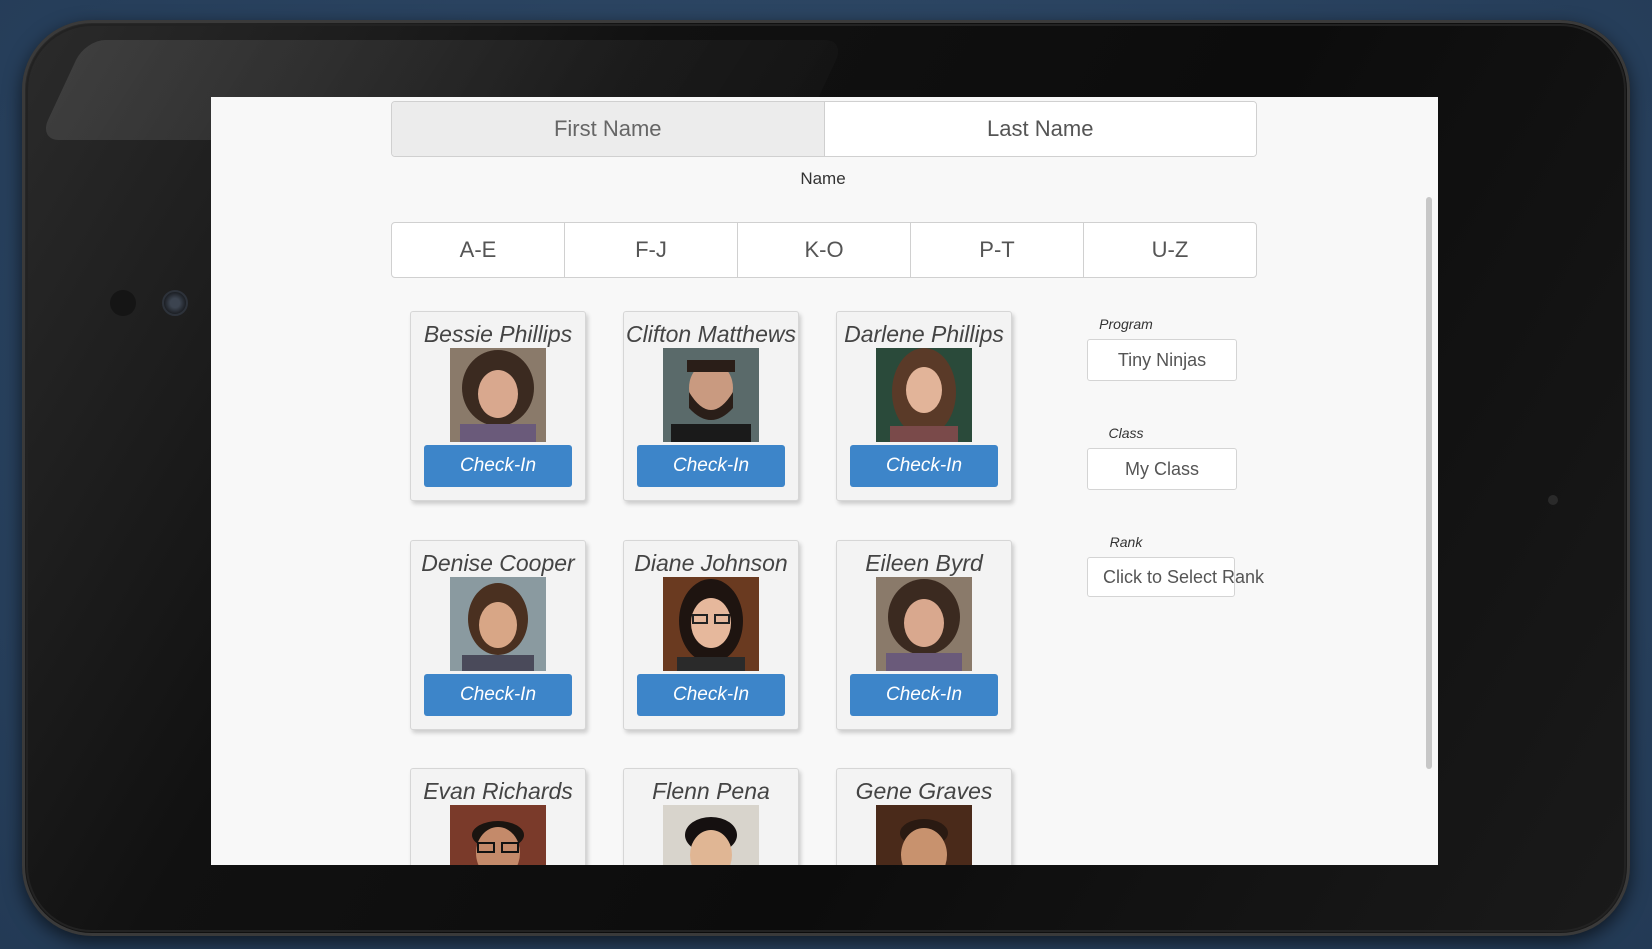 Image resolution: width=1652 pixels, height=949 pixels. What do you see at coordinates (498, 334) in the screenshot?
I see `student-name: Bessie Phillips` at bounding box center [498, 334].